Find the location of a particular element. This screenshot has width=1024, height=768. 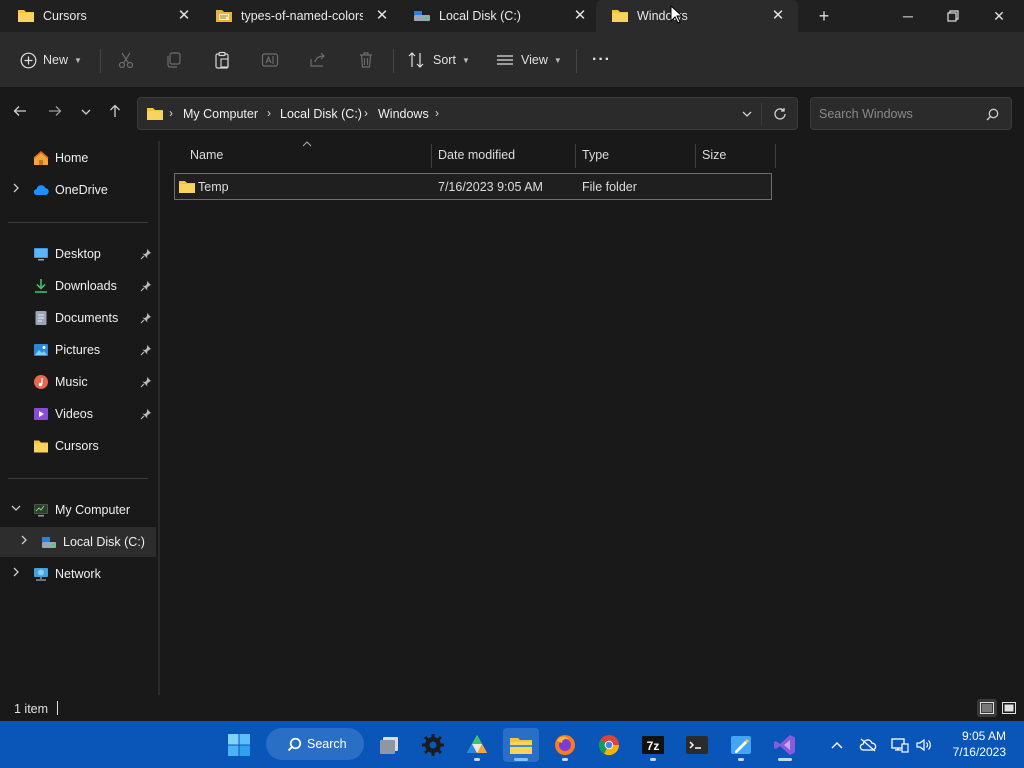

new-button: New ▼ is located at coordinates (51, 60).